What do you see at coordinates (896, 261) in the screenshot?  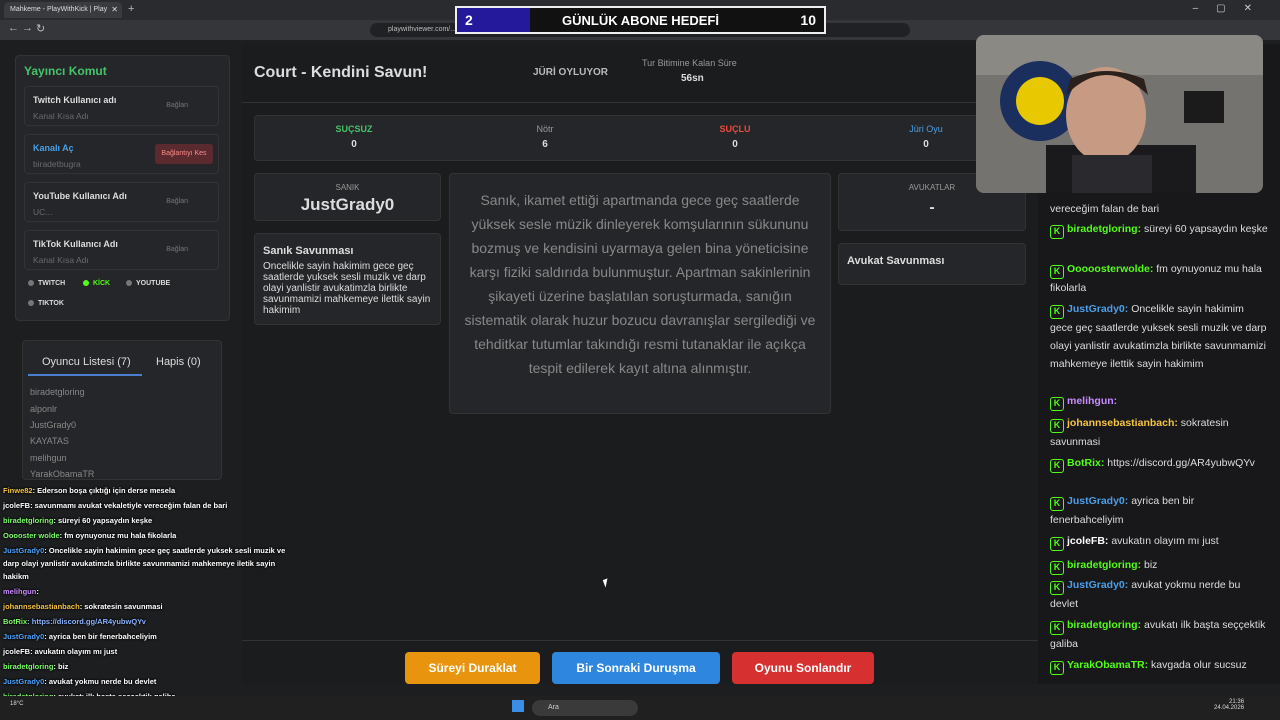 I see `lawyer-defense-title: Avukat Savunması` at bounding box center [896, 261].